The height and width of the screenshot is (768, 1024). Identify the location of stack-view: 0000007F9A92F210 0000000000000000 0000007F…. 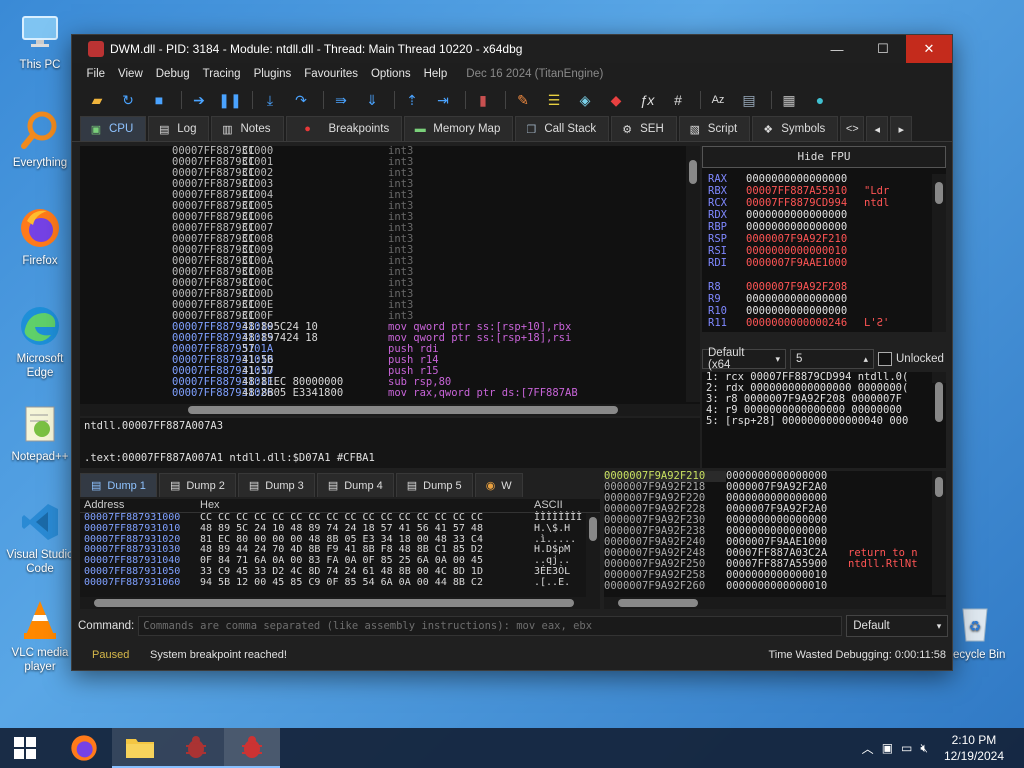
(775, 540).